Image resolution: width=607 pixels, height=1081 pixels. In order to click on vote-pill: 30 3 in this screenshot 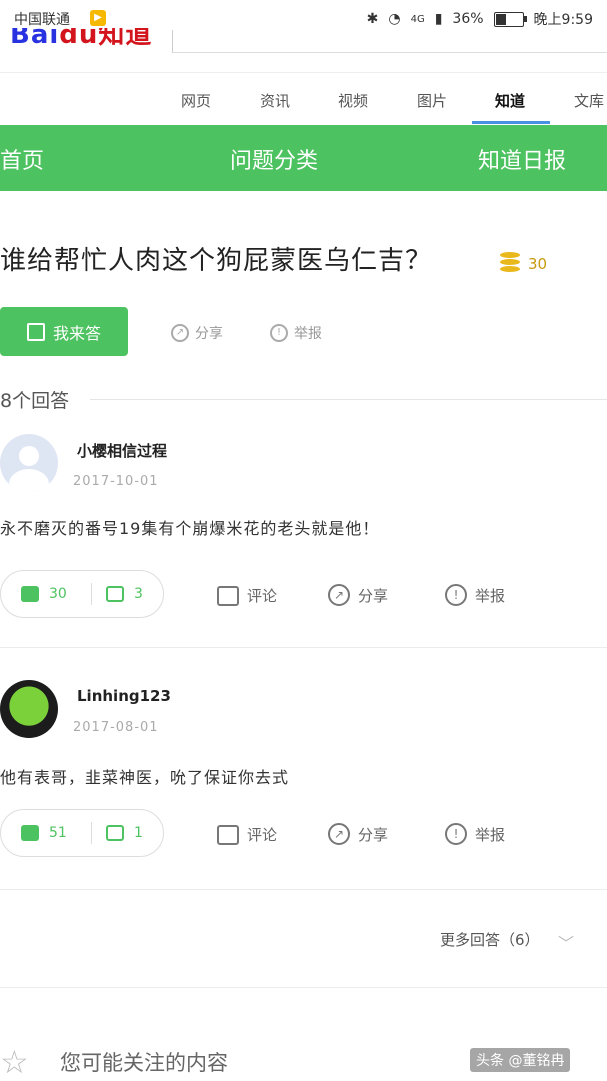, I will do `click(82, 594)`.